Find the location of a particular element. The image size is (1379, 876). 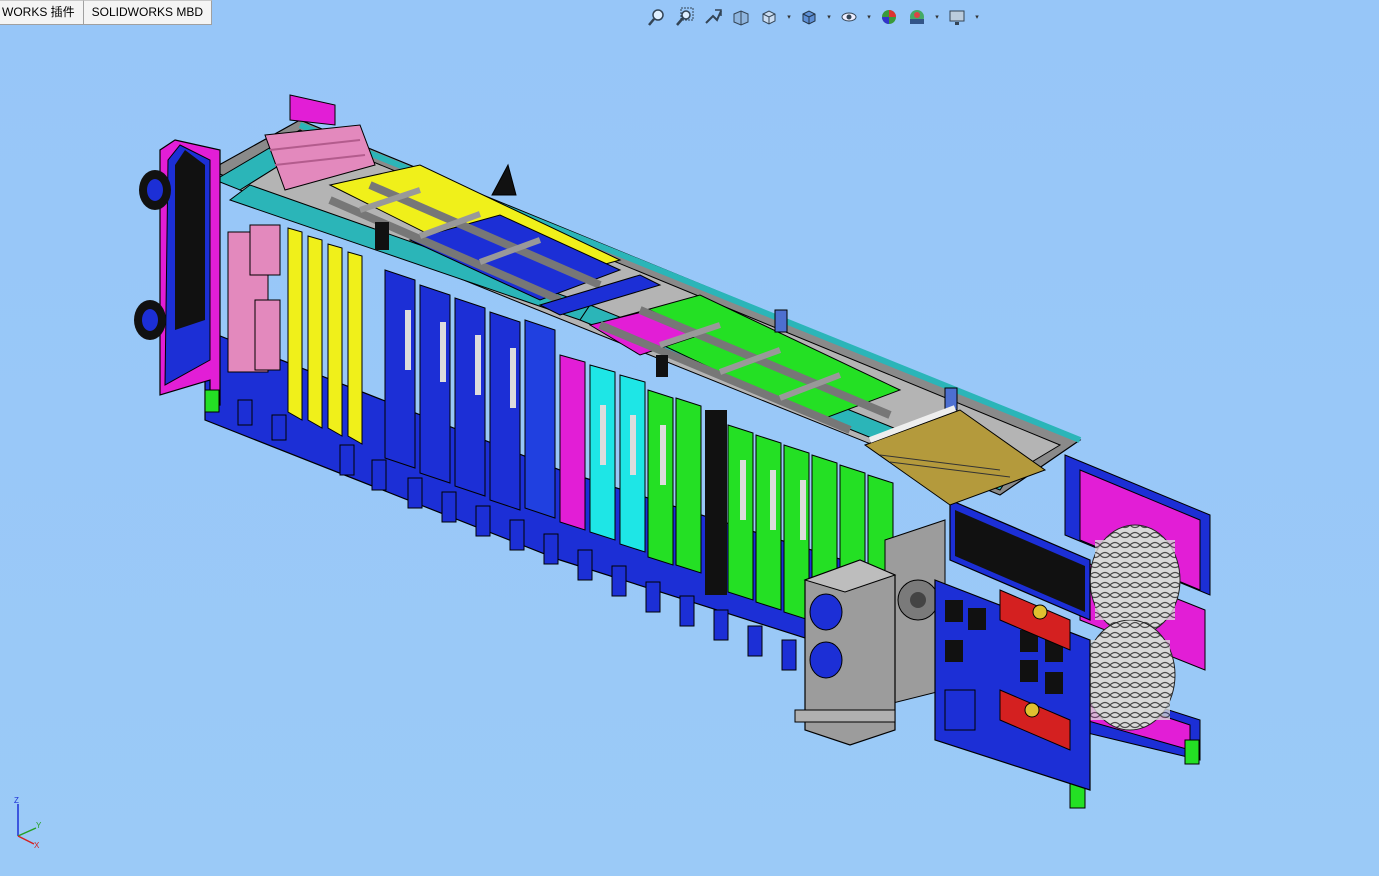

command-manager-tabs: WORKS 插件 SOLIDWORKS MBD is located at coordinates (106, 12).